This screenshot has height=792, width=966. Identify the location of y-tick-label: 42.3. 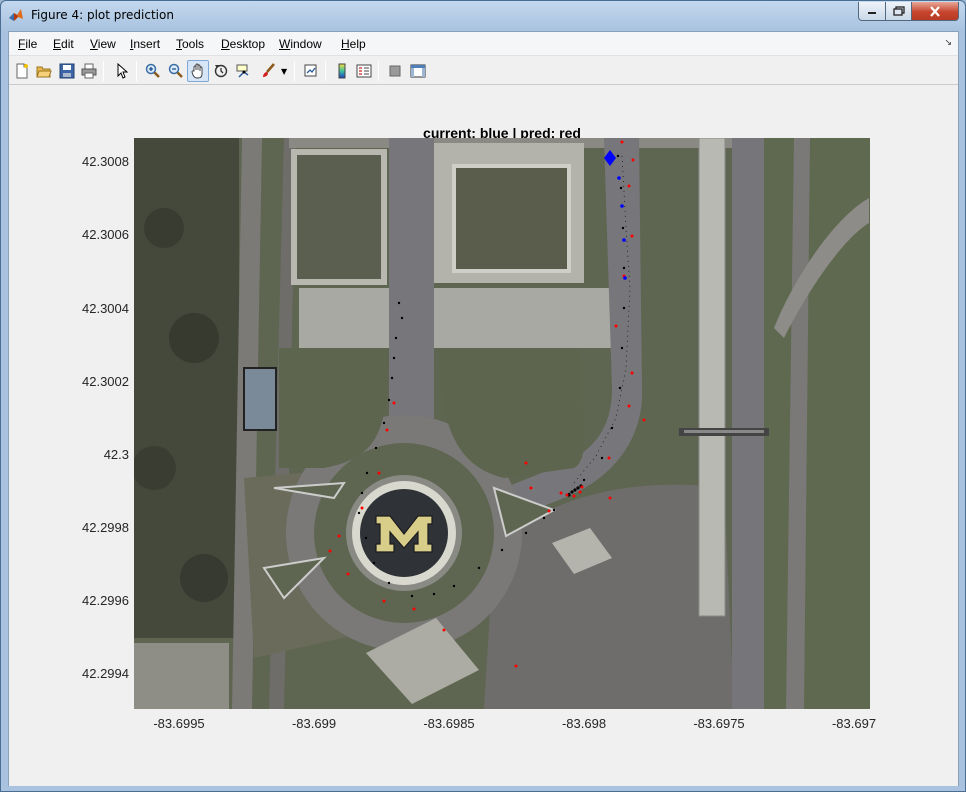
(116, 454).